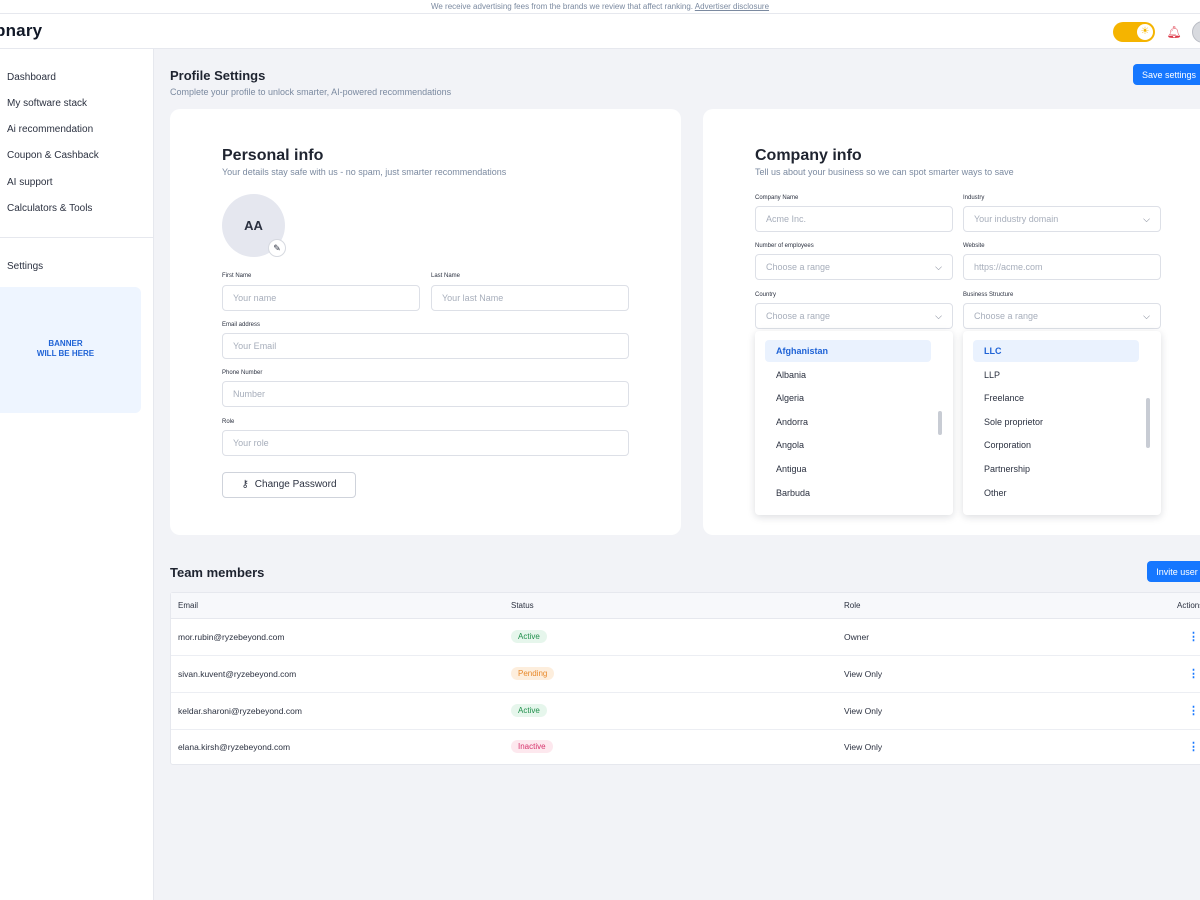 The image size is (1200, 900). Describe the element at coordinates (988, 295) in the screenshot. I see `structure-label: Business Structure` at that location.